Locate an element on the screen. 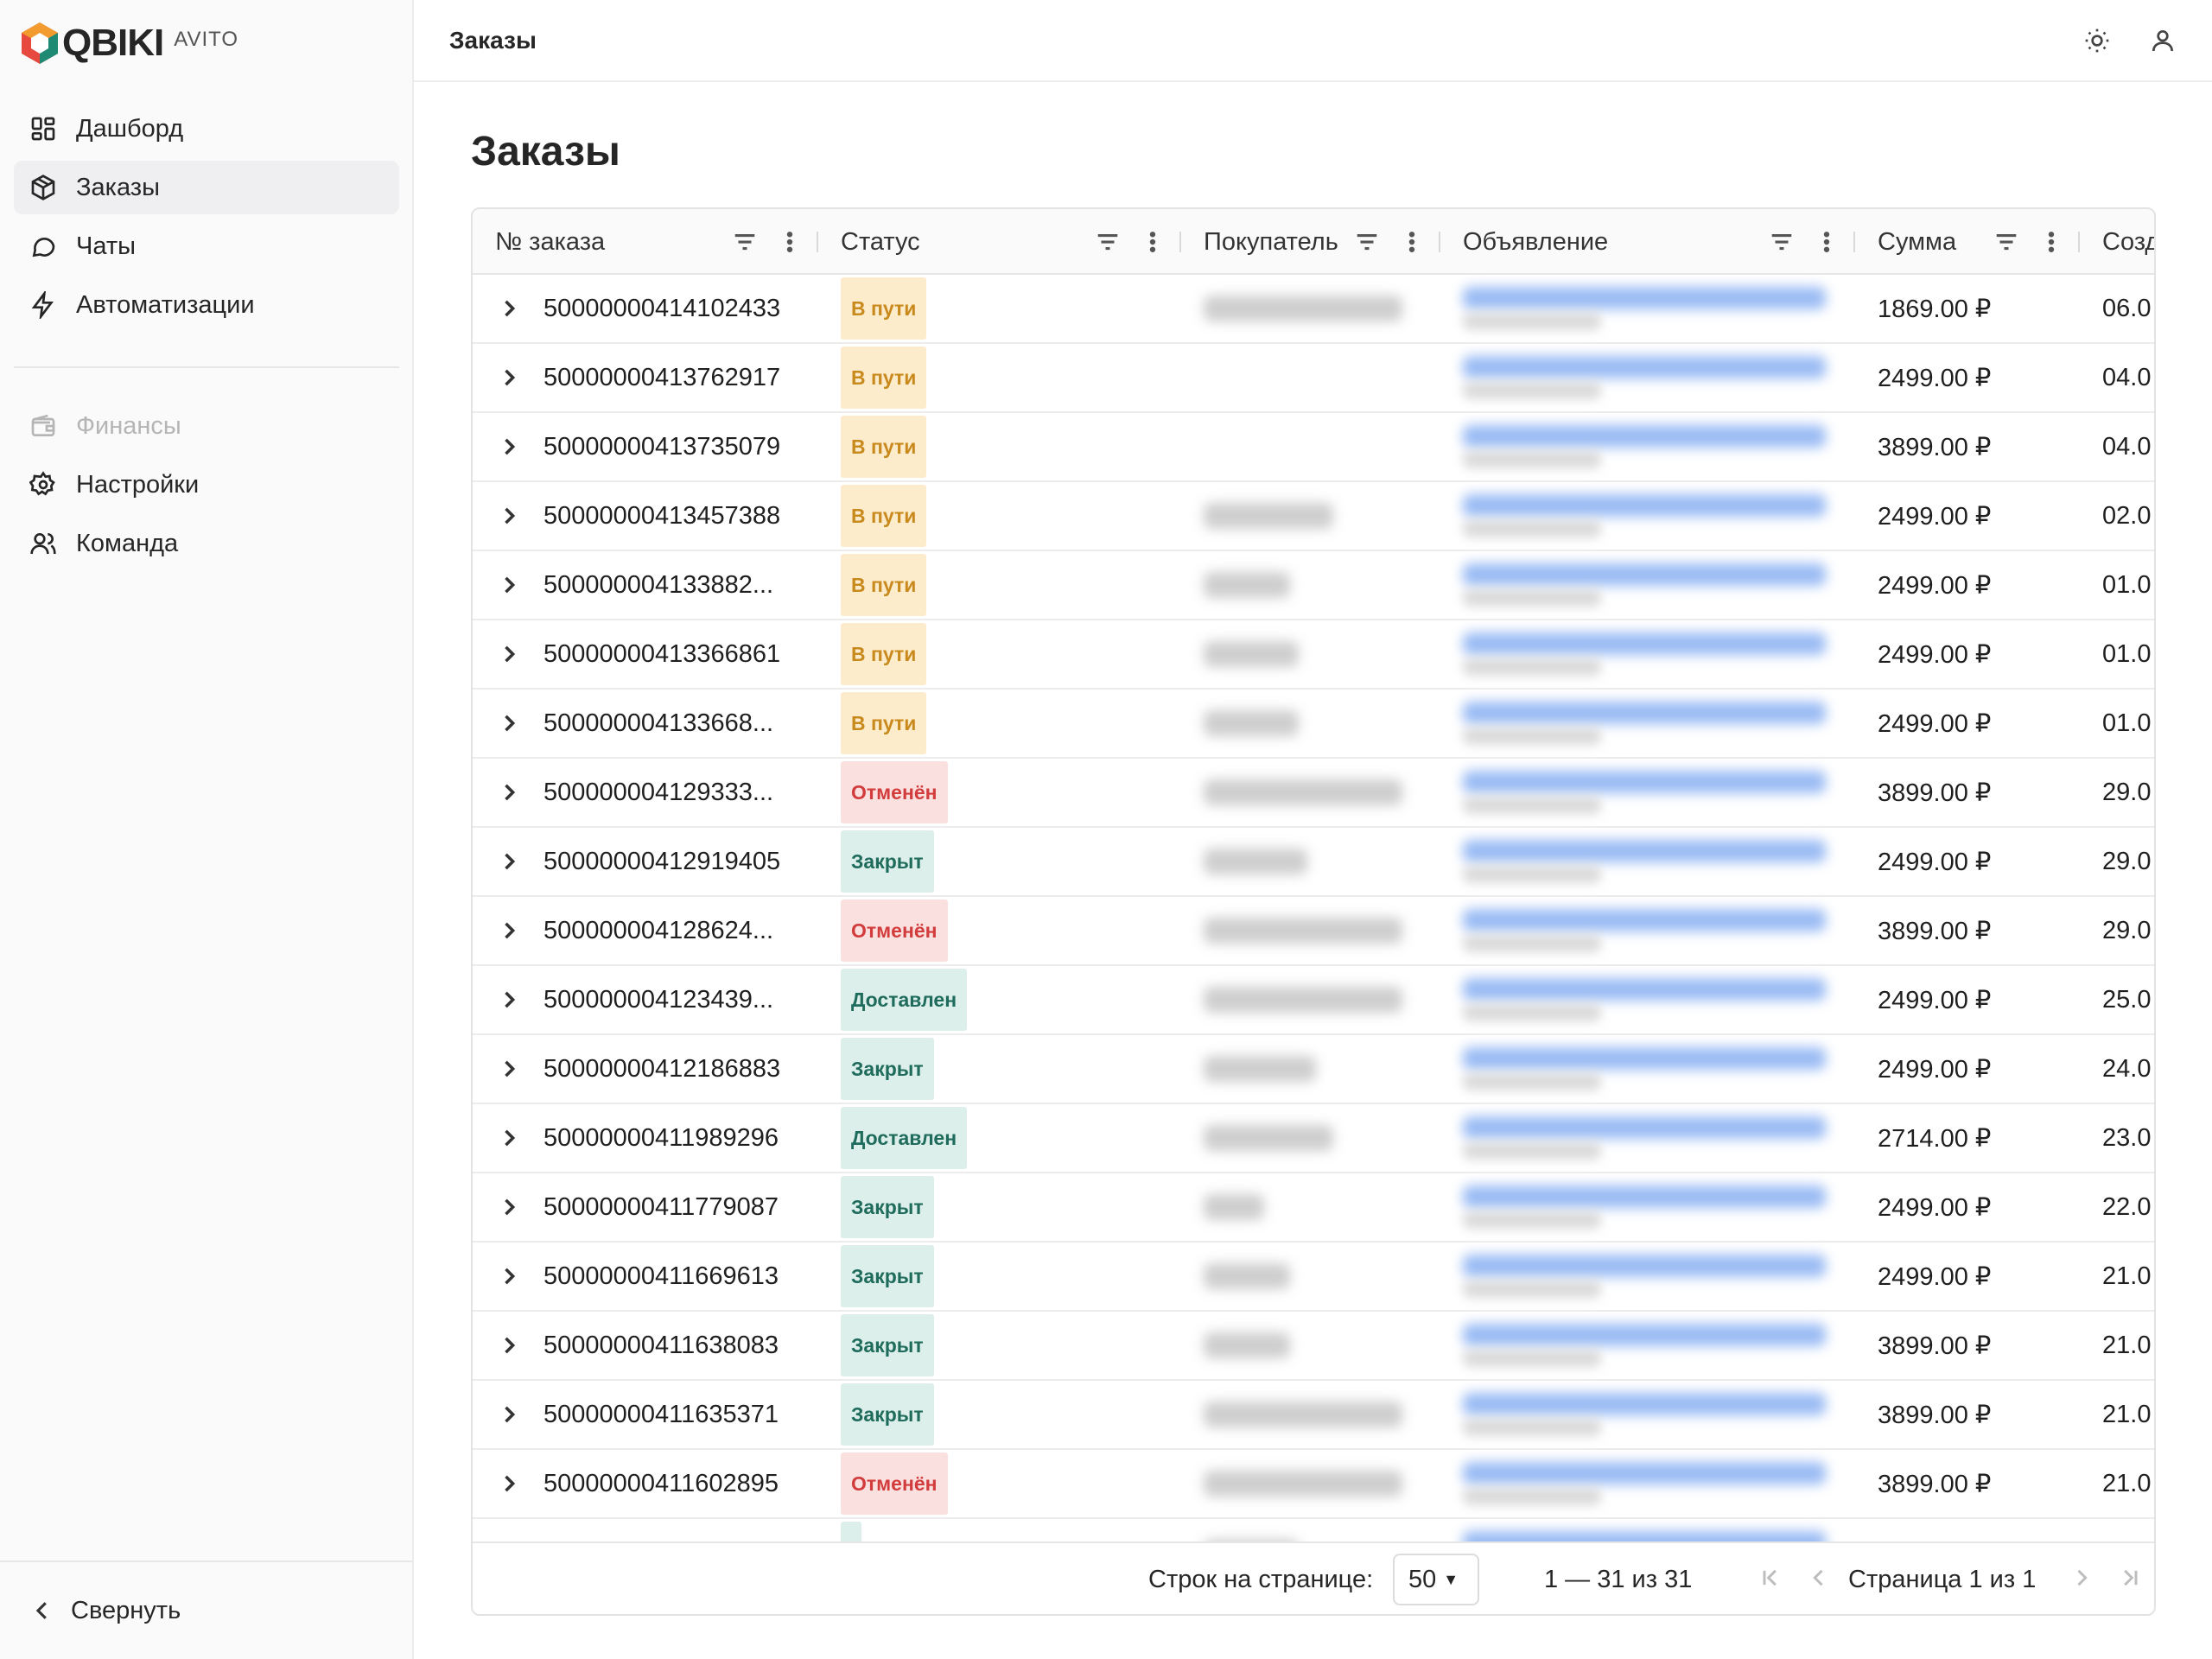 Image resolution: width=2212 pixels, height=1659 pixels. table-row: 50000000411638083 Закрыт 3899.00 ₽ 21.0 is located at coordinates (1313, 1346).